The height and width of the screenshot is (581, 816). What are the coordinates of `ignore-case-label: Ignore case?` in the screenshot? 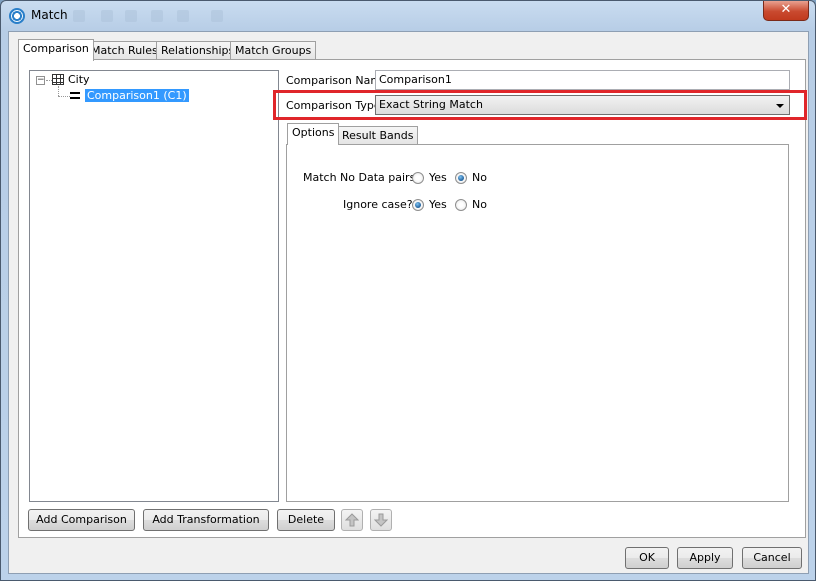 It's located at (378, 204).